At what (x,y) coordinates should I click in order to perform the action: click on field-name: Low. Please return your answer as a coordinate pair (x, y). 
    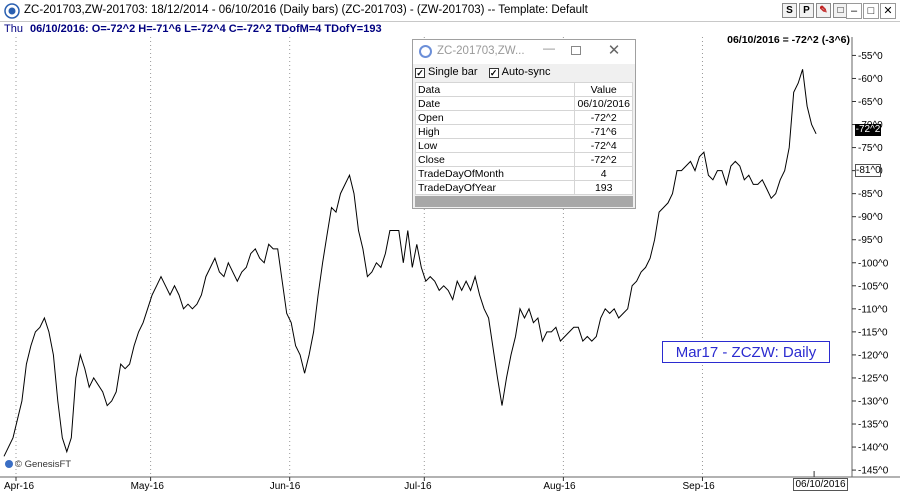
    Looking at the image, I should click on (495, 145).